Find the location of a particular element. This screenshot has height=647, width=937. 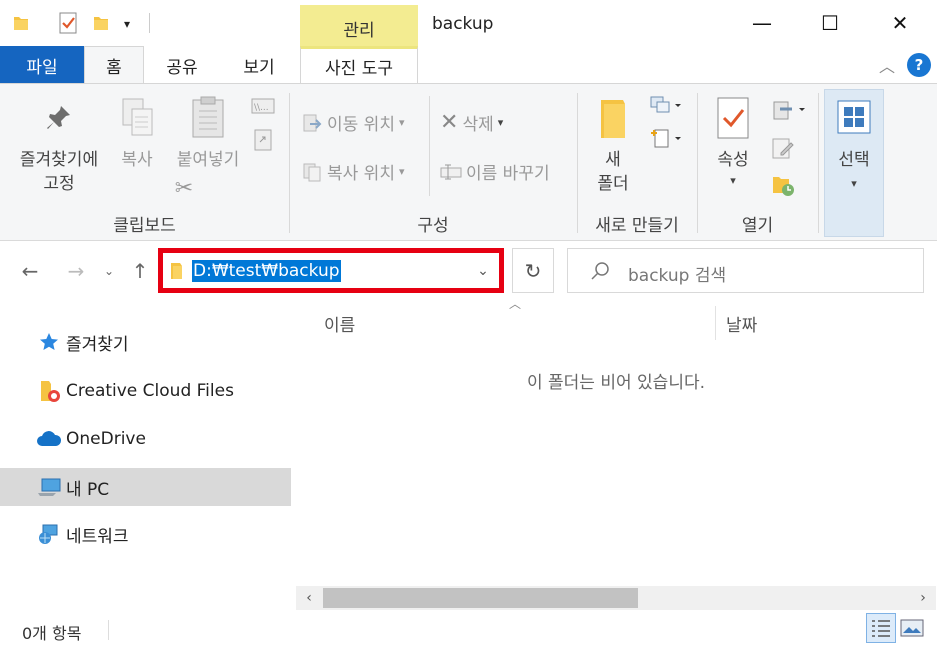

nav-item-creative-cloud: Creative Cloud Files is located at coordinates (145, 391).